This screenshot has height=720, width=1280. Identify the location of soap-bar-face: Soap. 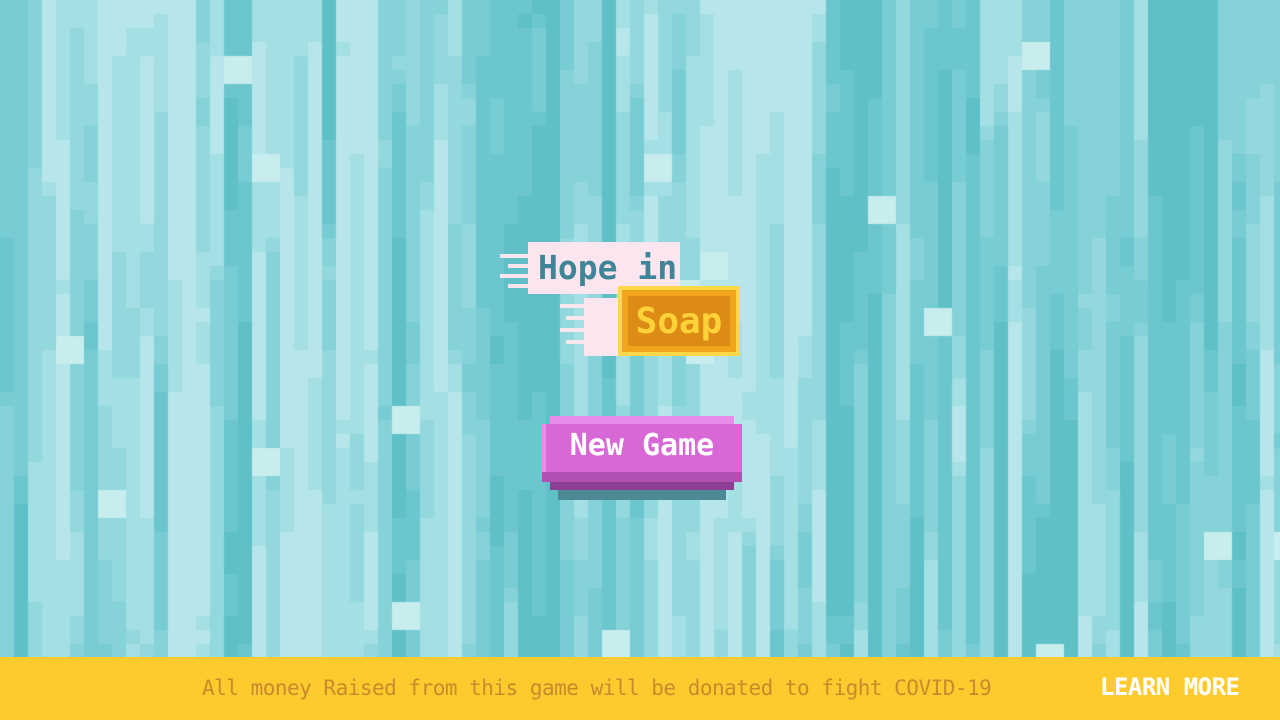
(679, 321).